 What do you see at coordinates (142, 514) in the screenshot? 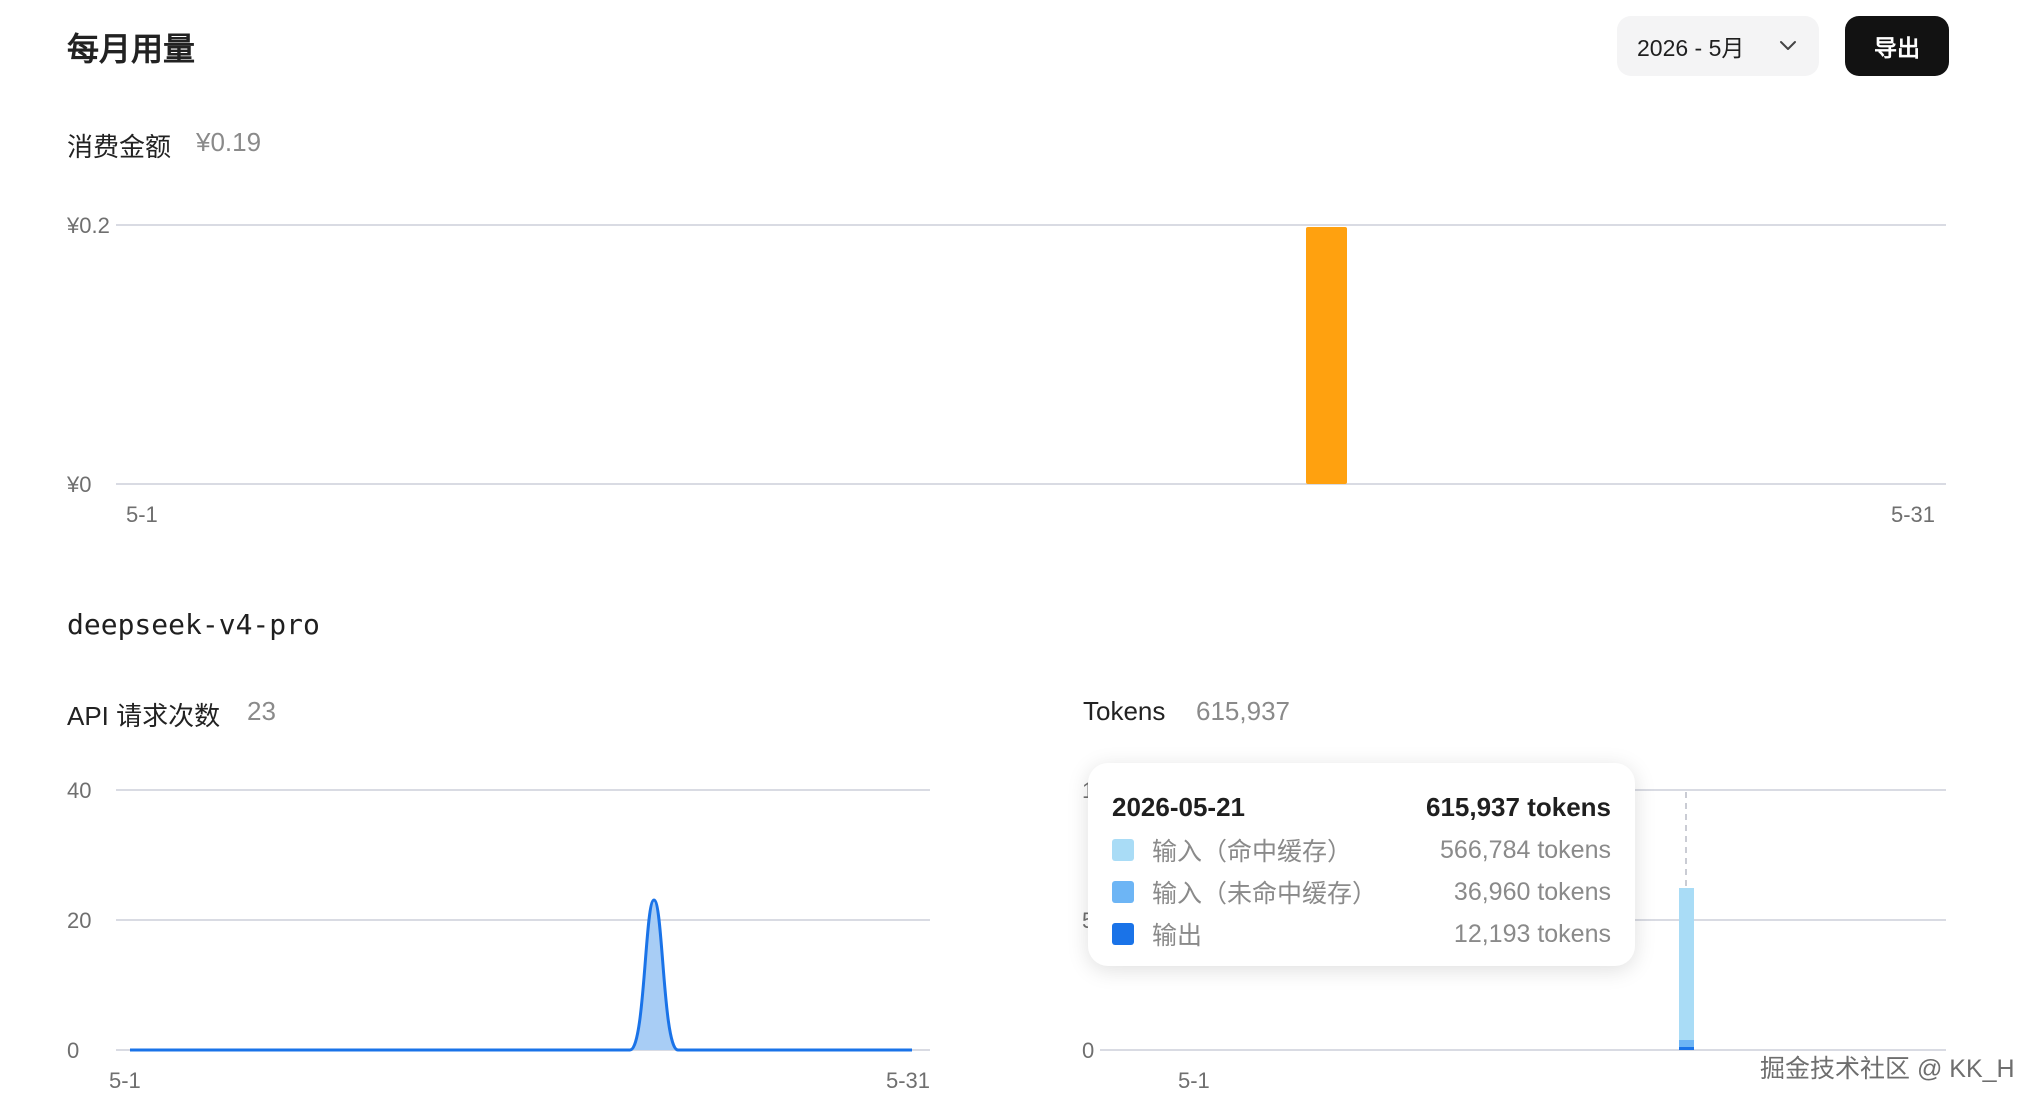
I see `cost-xtick-start: 5-1` at bounding box center [142, 514].